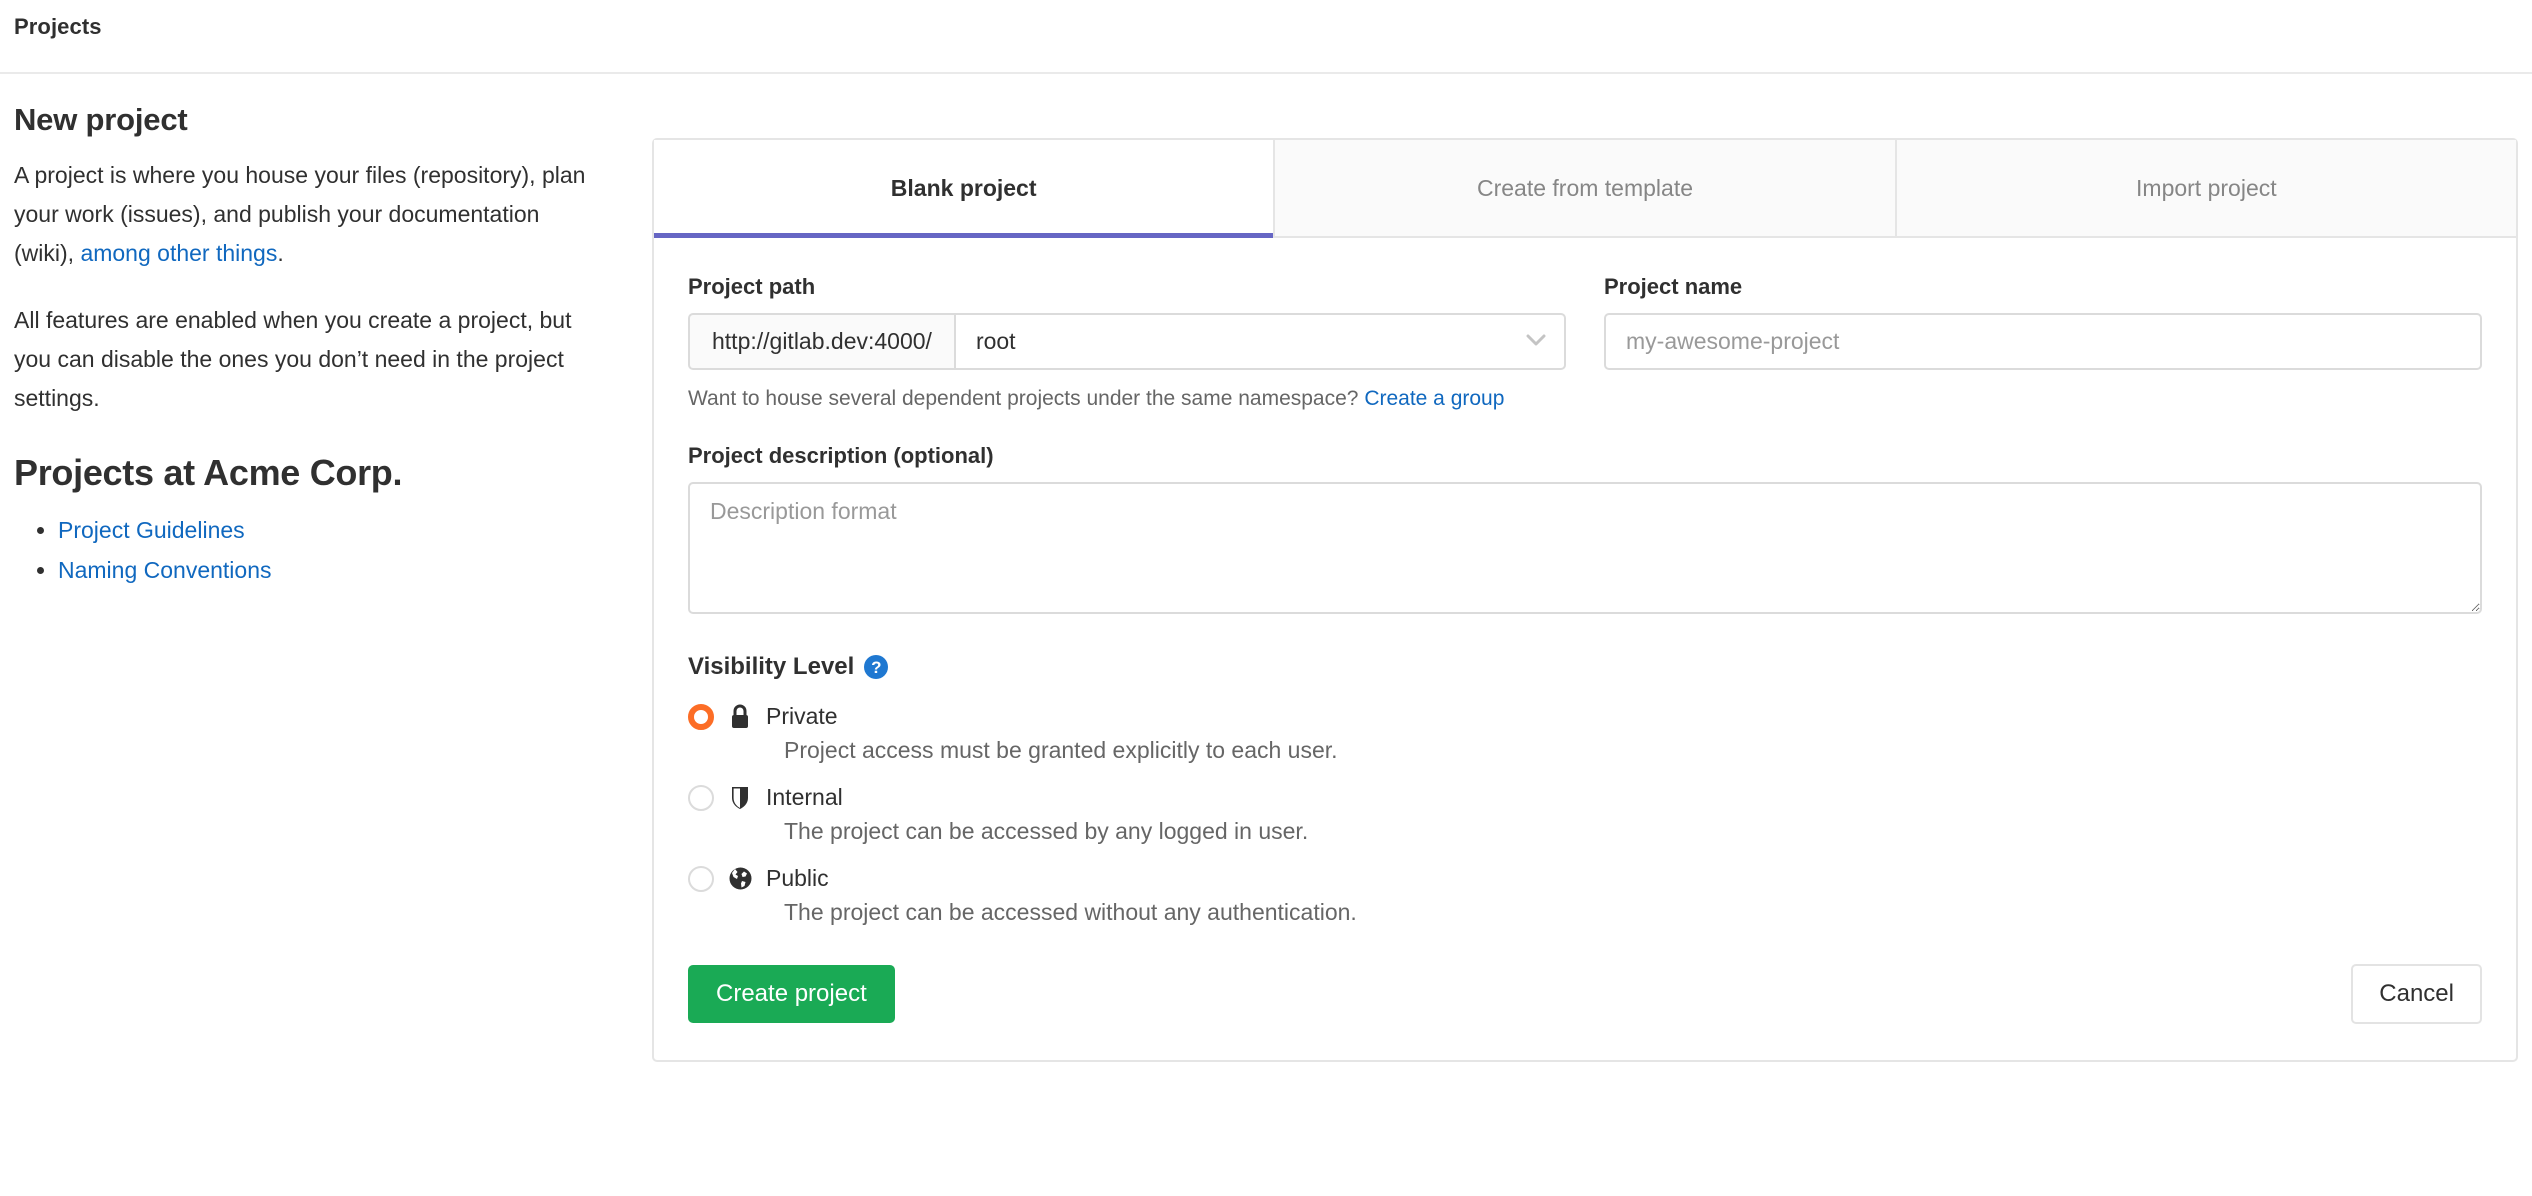 This screenshot has width=2532, height=1196. What do you see at coordinates (797, 878) in the screenshot?
I see `visibility-option-public-name: Public` at bounding box center [797, 878].